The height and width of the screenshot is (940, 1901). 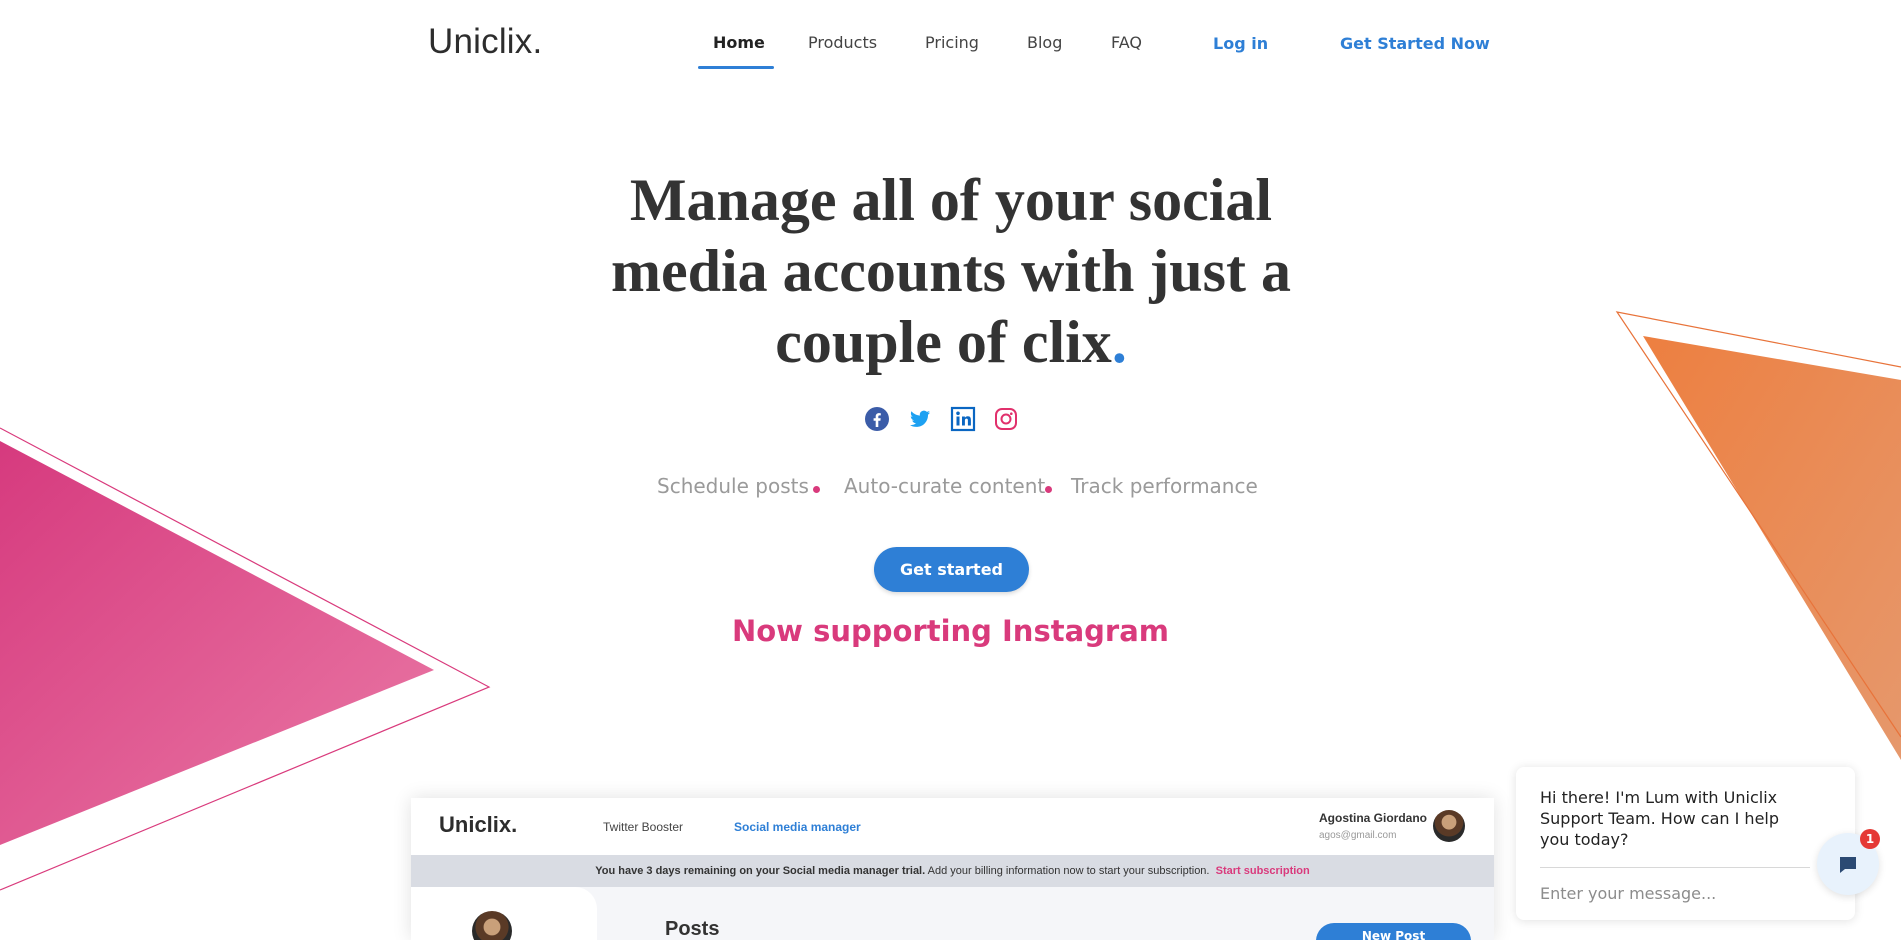 What do you see at coordinates (1758, 535) in the screenshot?
I see `orange-triangle` at bounding box center [1758, 535].